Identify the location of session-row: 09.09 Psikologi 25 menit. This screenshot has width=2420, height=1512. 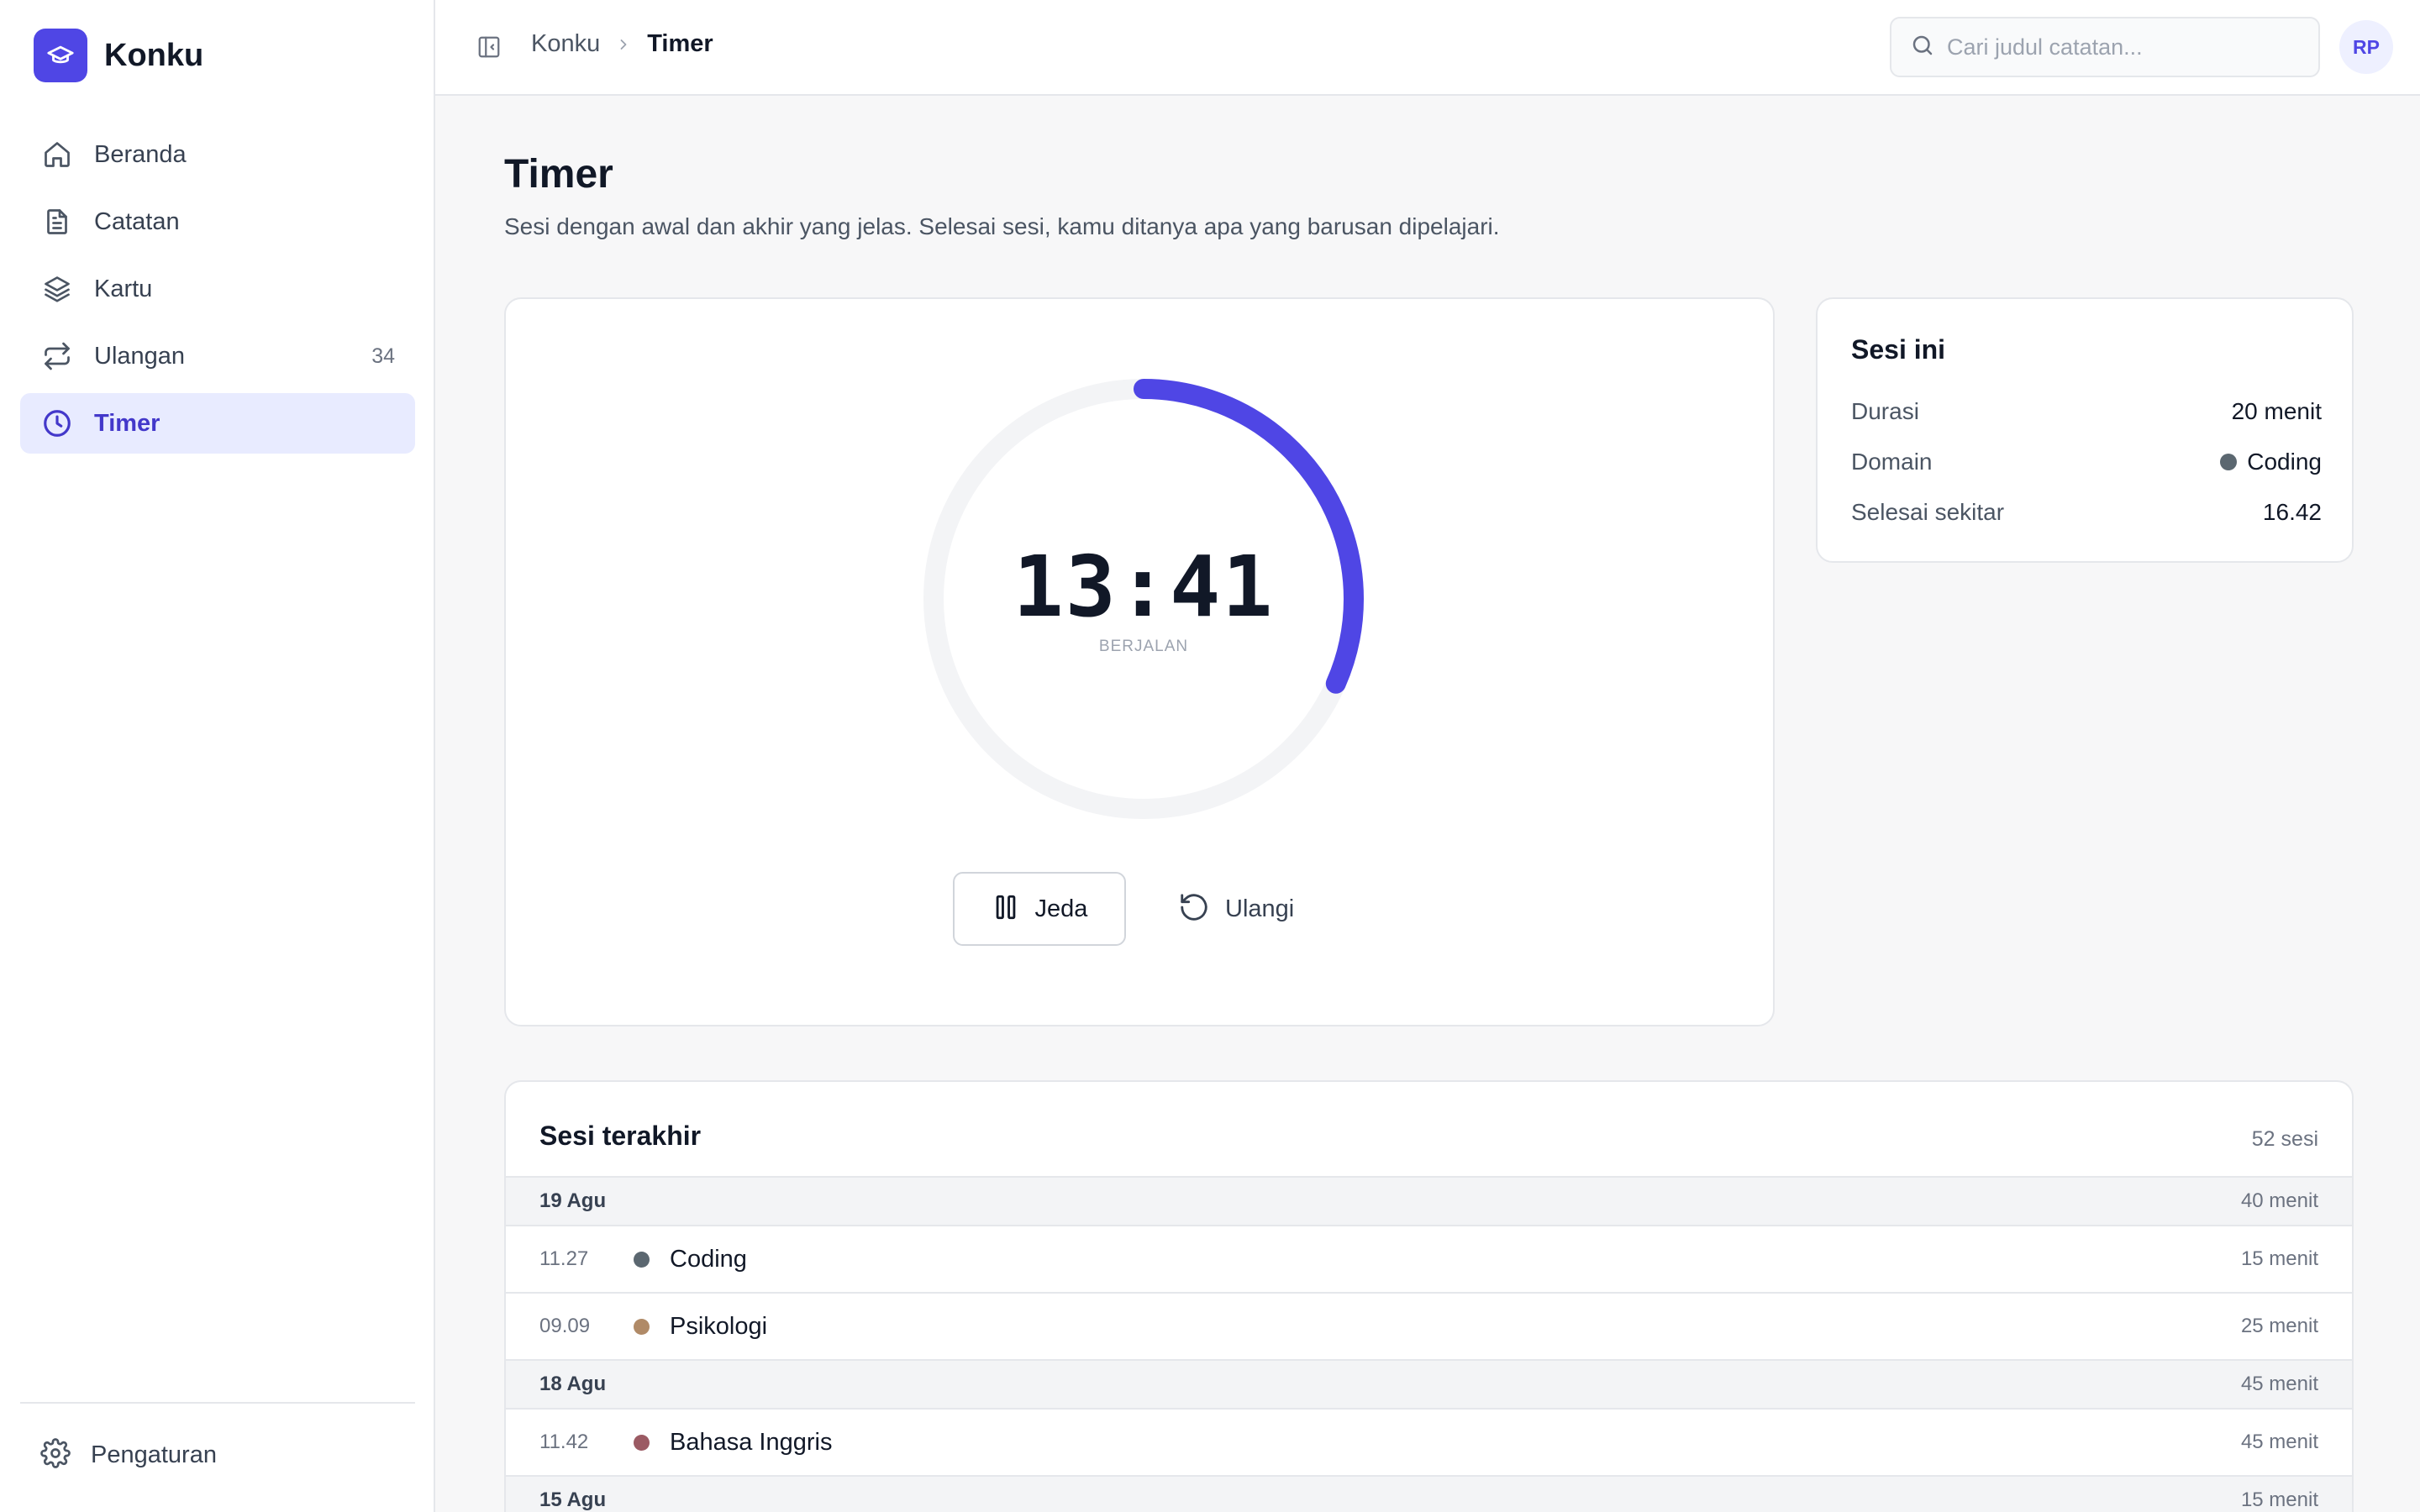
(1429, 1325).